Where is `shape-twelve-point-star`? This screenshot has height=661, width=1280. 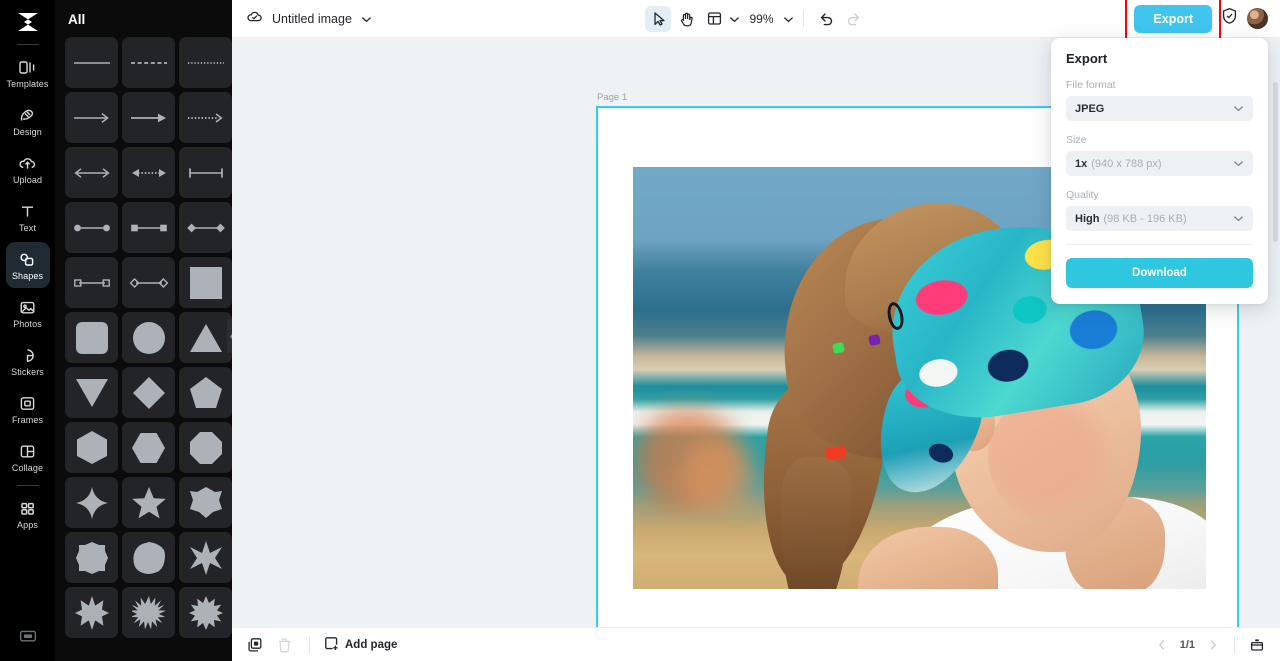 shape-twelve-point-star is located at coordinates (205, 612).